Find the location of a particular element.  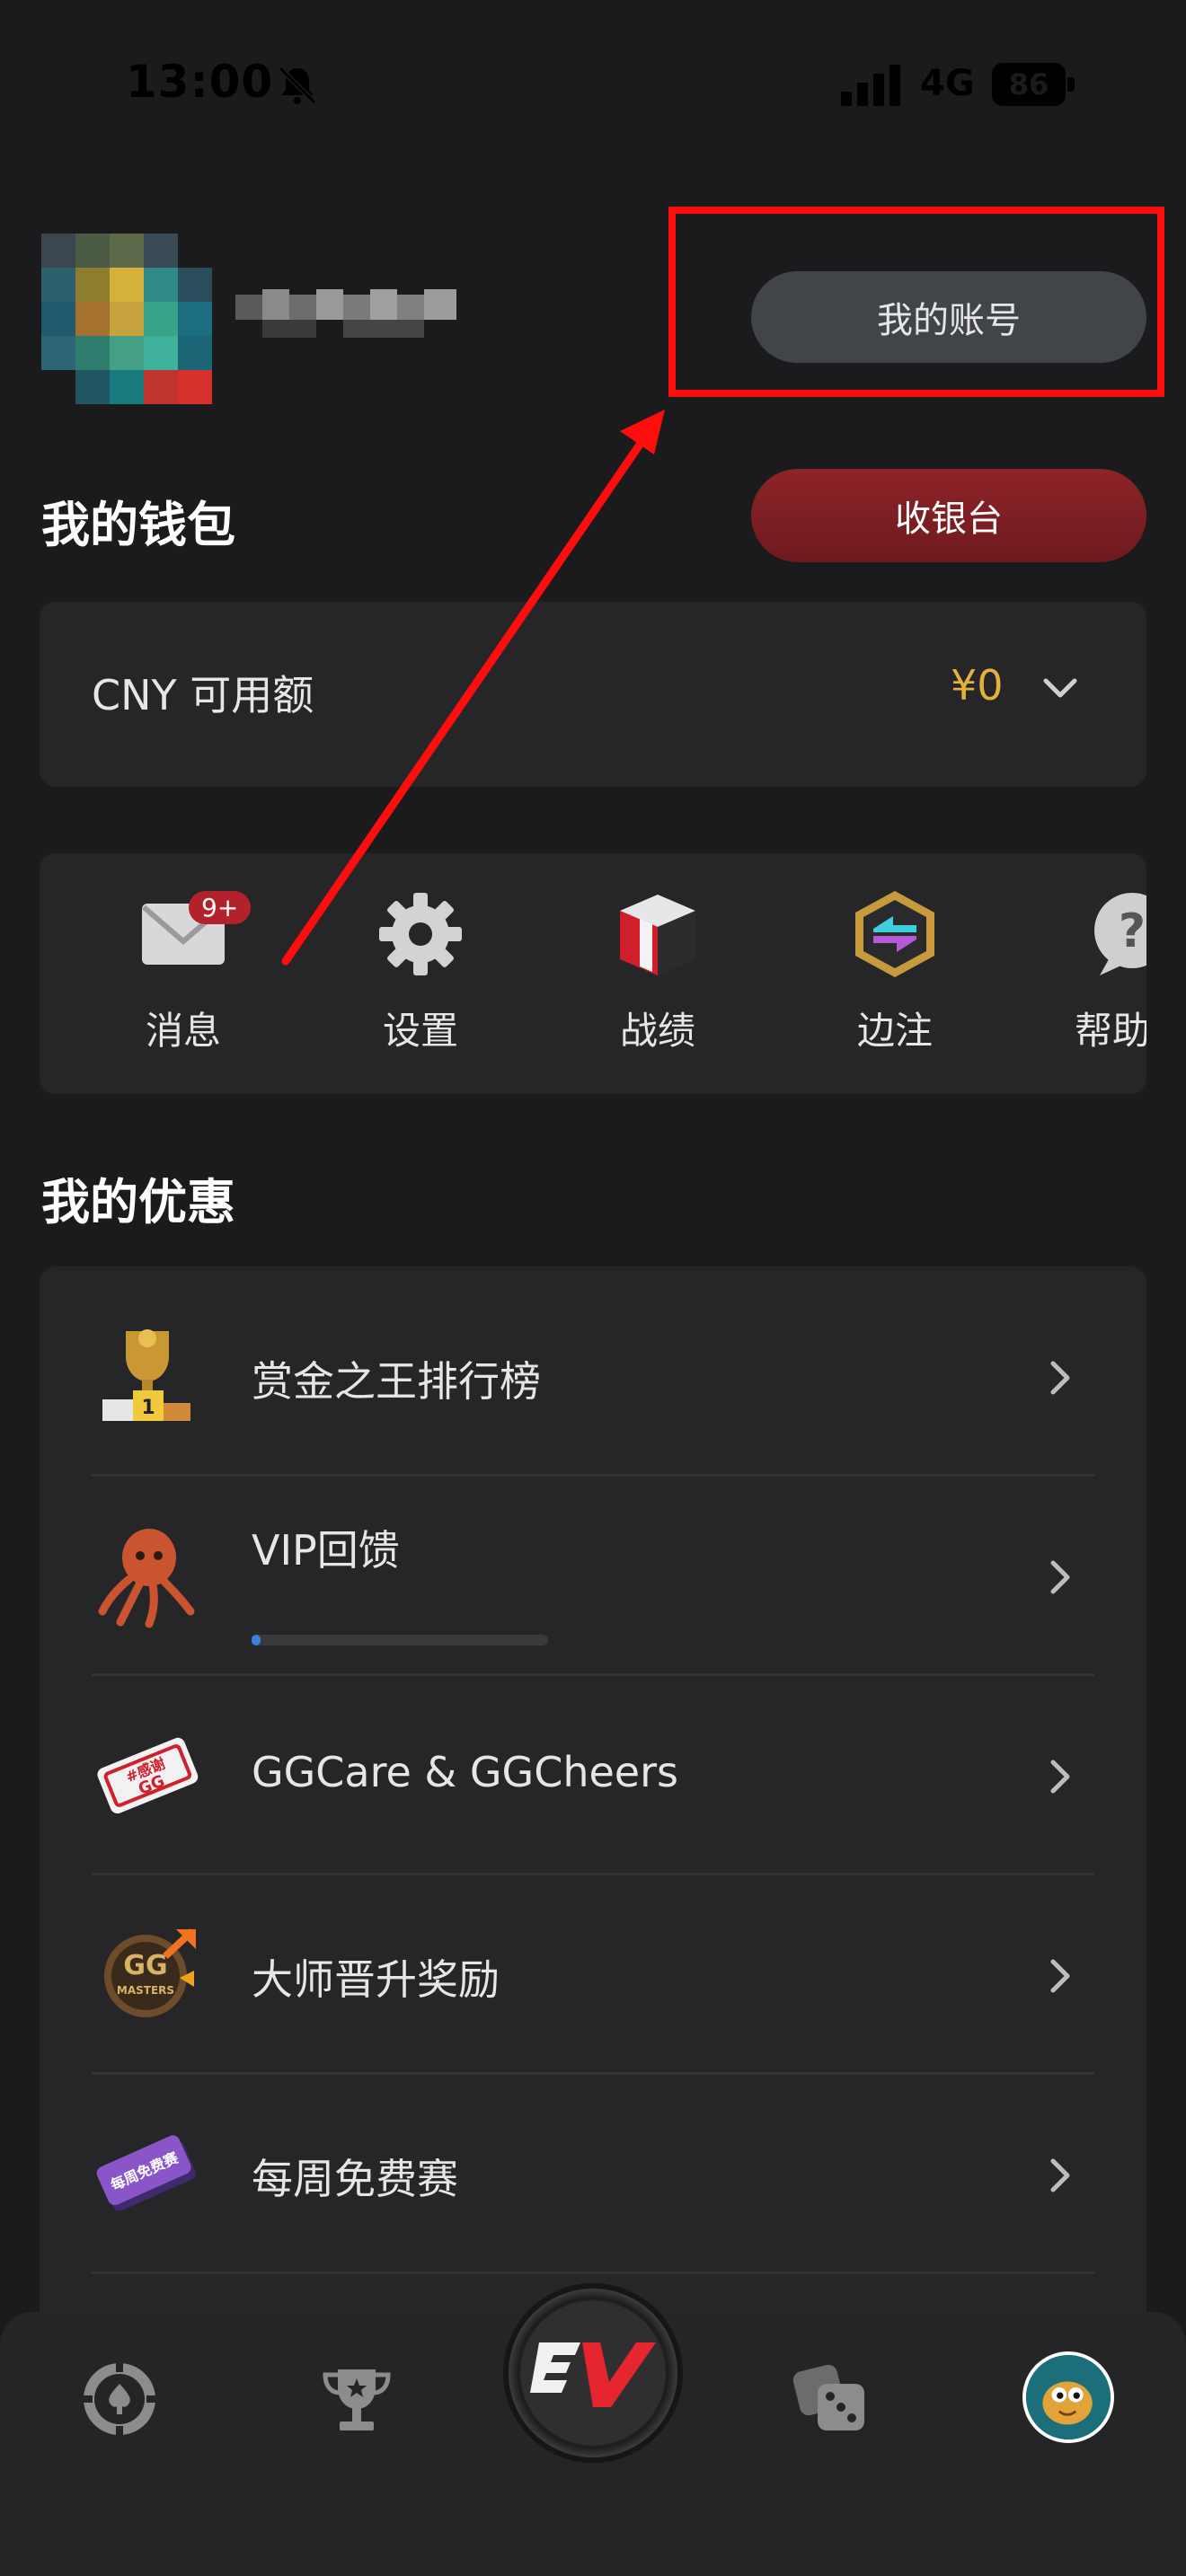

bell-muted-icon is located at coordinates (297, 85).